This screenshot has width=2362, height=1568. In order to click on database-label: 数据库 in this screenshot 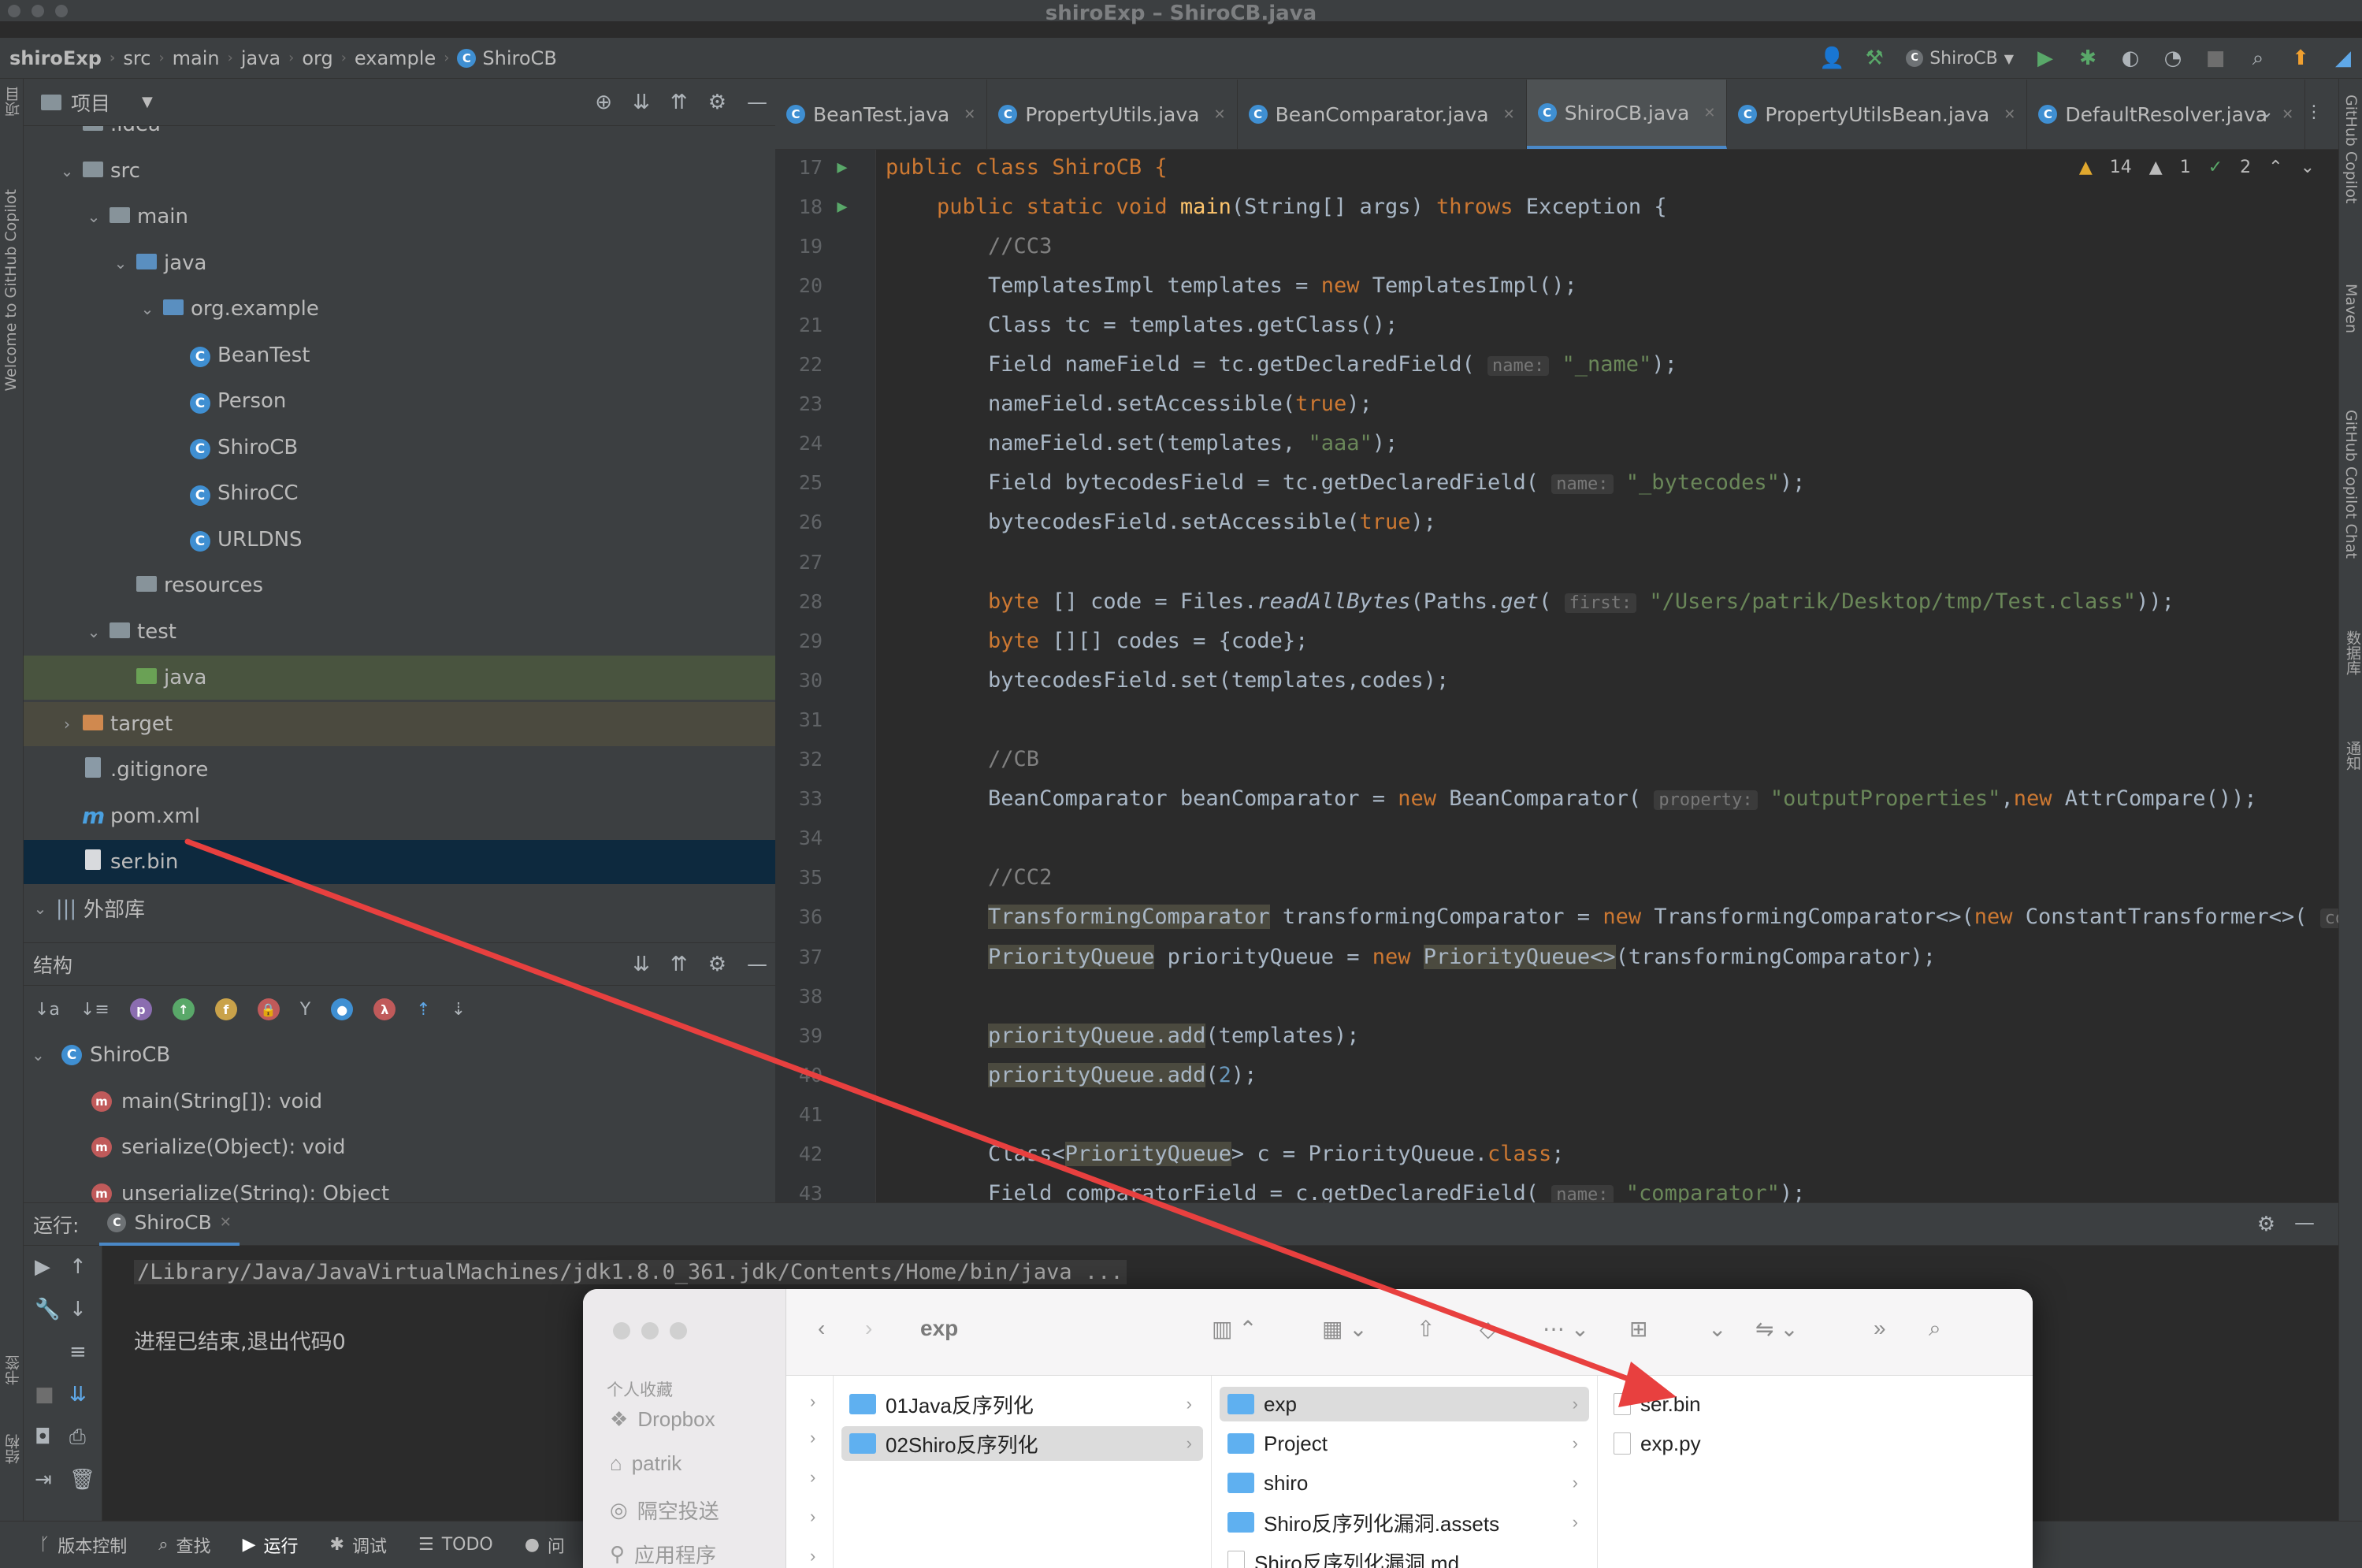, I will do `click(2352, 652)`.